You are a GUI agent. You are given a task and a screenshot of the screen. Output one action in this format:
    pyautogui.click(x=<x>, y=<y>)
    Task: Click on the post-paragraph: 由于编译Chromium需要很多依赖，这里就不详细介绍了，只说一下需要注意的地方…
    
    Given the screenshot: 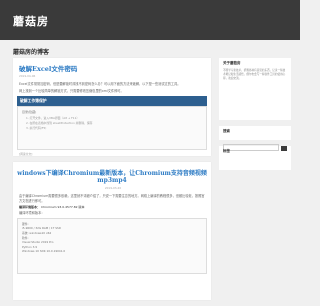 What is the action you would take?
    pyautogui.click(x=112, y=198)
    